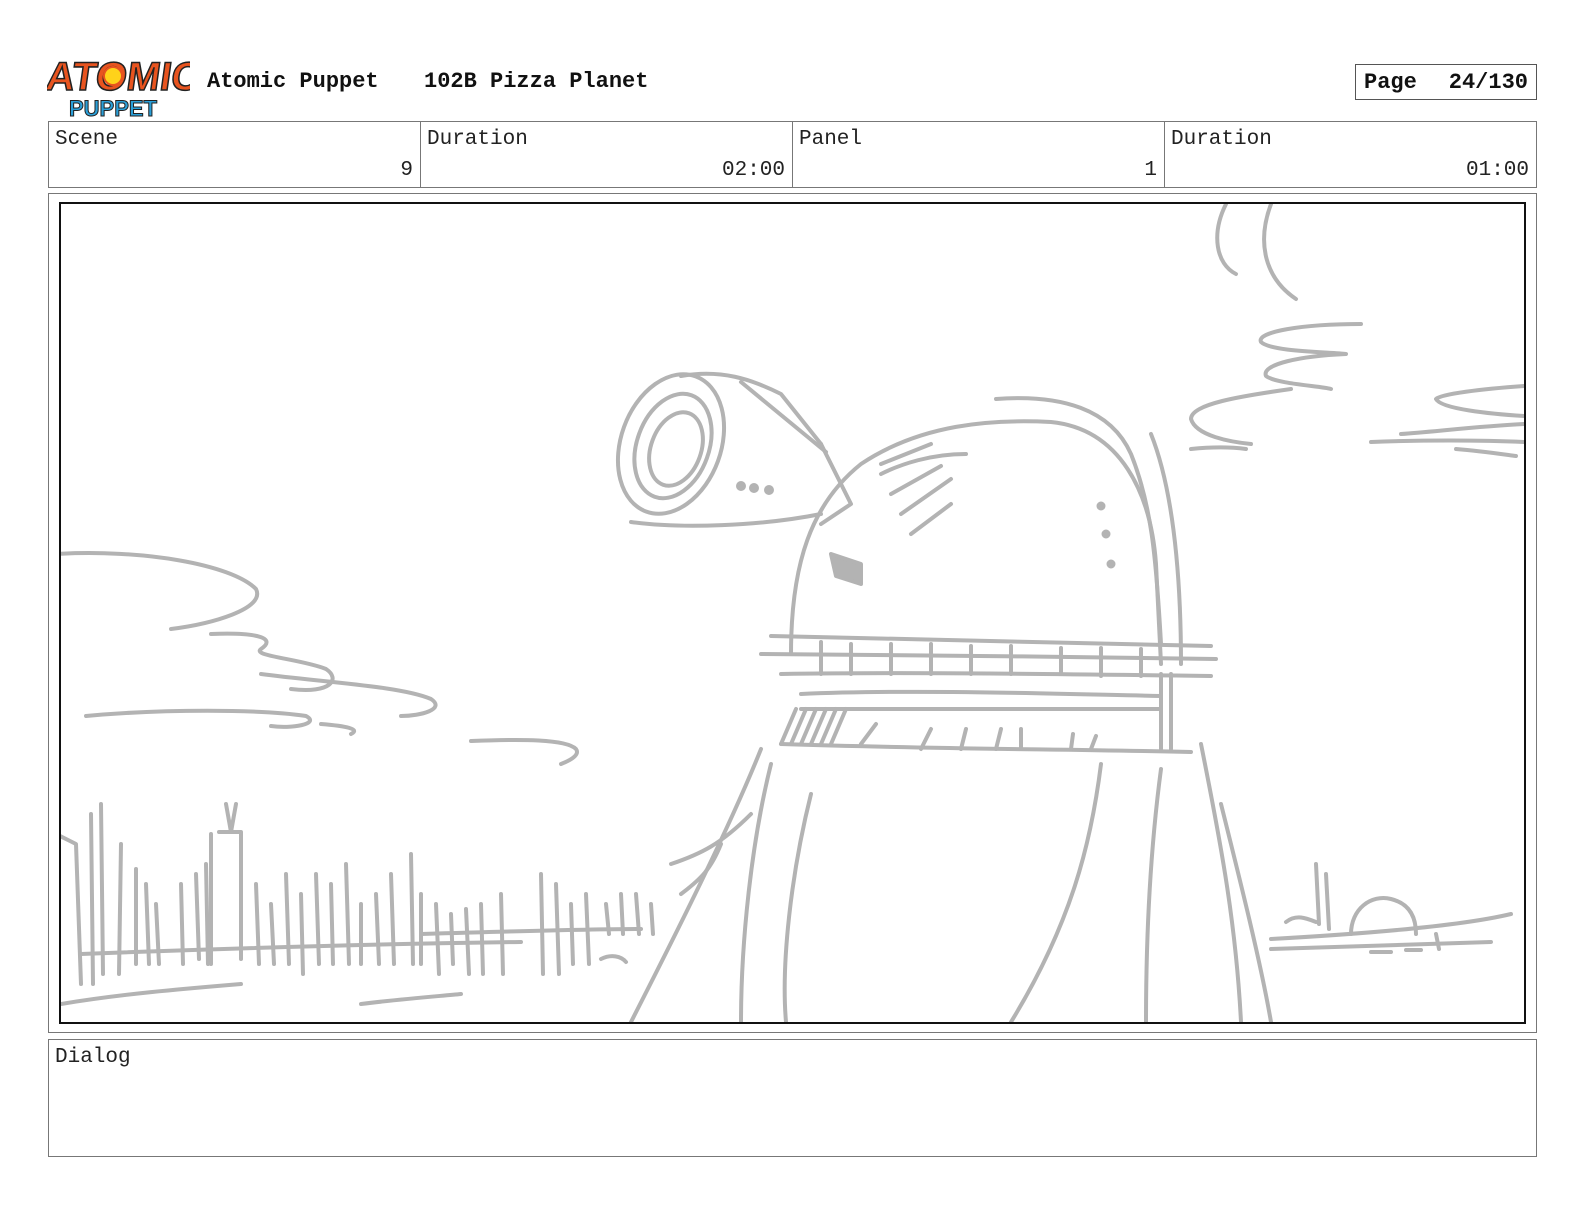 The width and height of the screenshot is (1582, 1225). What do you see at coordinates (113, 76) in the screenshot?
I see `logo-star-icon` at bounding box center [113, 76].